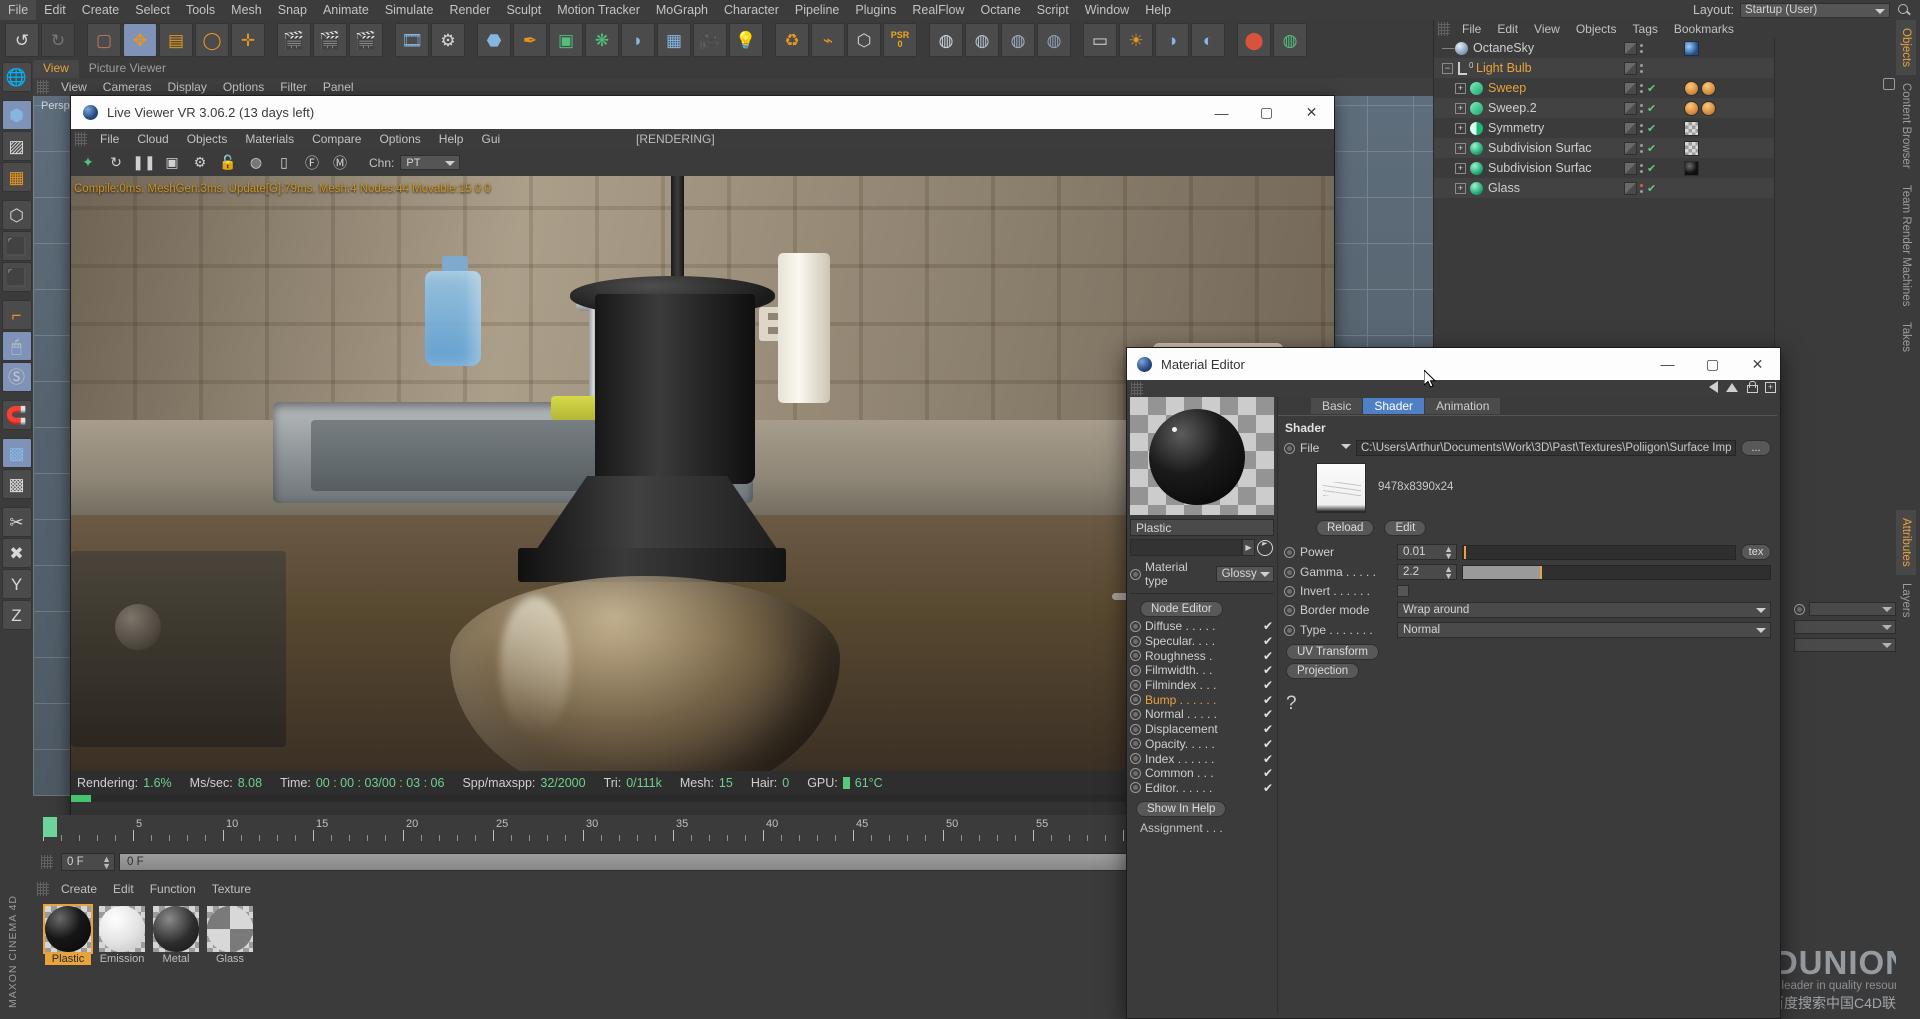 Image resolution: width=1920 pixels, height=1019 pixels. I want to click on add-panel-icon: +, so click(1770, 387).